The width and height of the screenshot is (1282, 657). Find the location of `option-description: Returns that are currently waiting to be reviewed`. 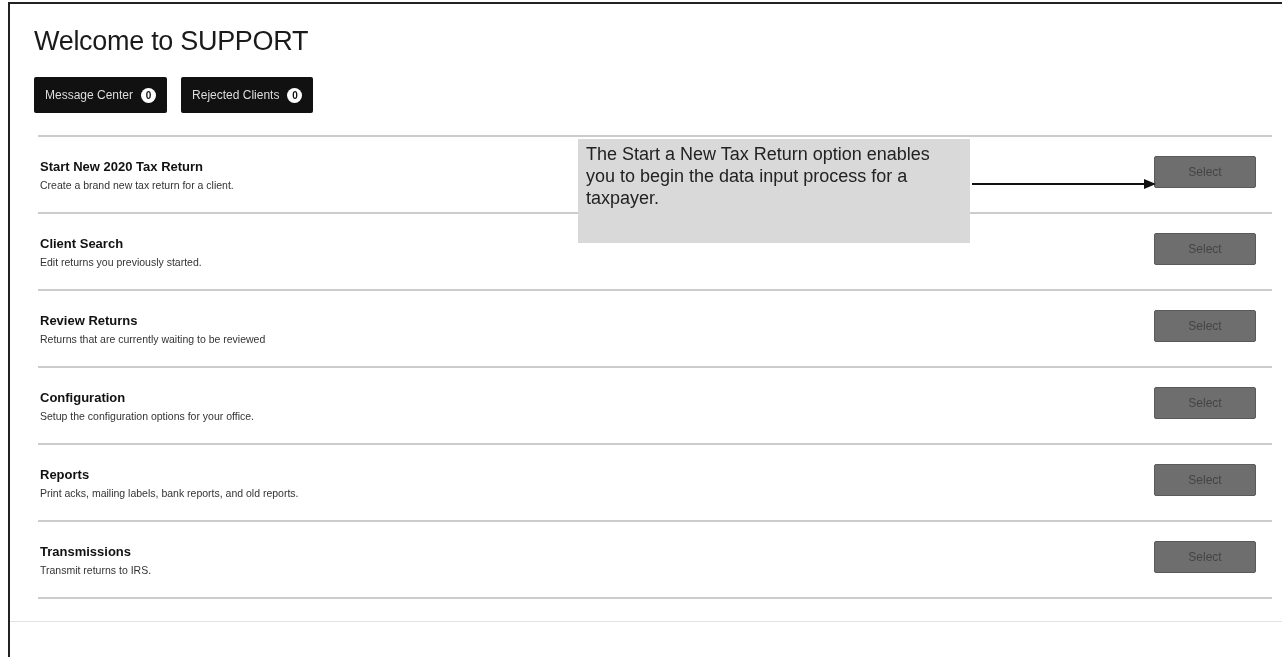

option-description: Returns that are currently waiting to be reviewed is located at coordinates (153, 338).